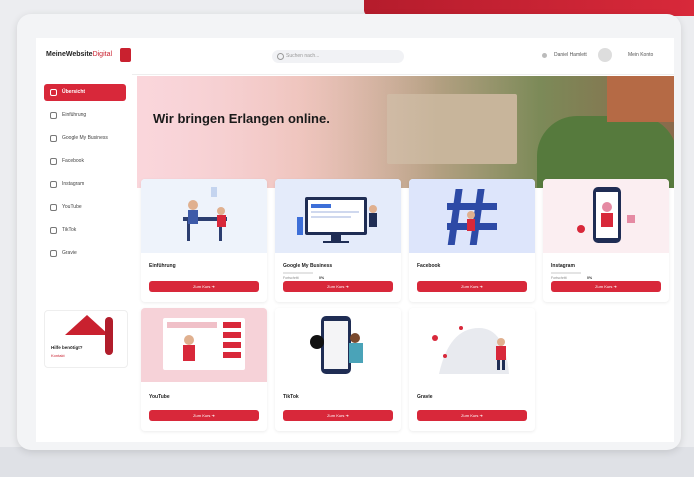 This screenshot has height=477, width=694. What do you see at coordinates (53, 230) in the screenshot?
I see `tiktok-icon` at bounding box center [53, 230].